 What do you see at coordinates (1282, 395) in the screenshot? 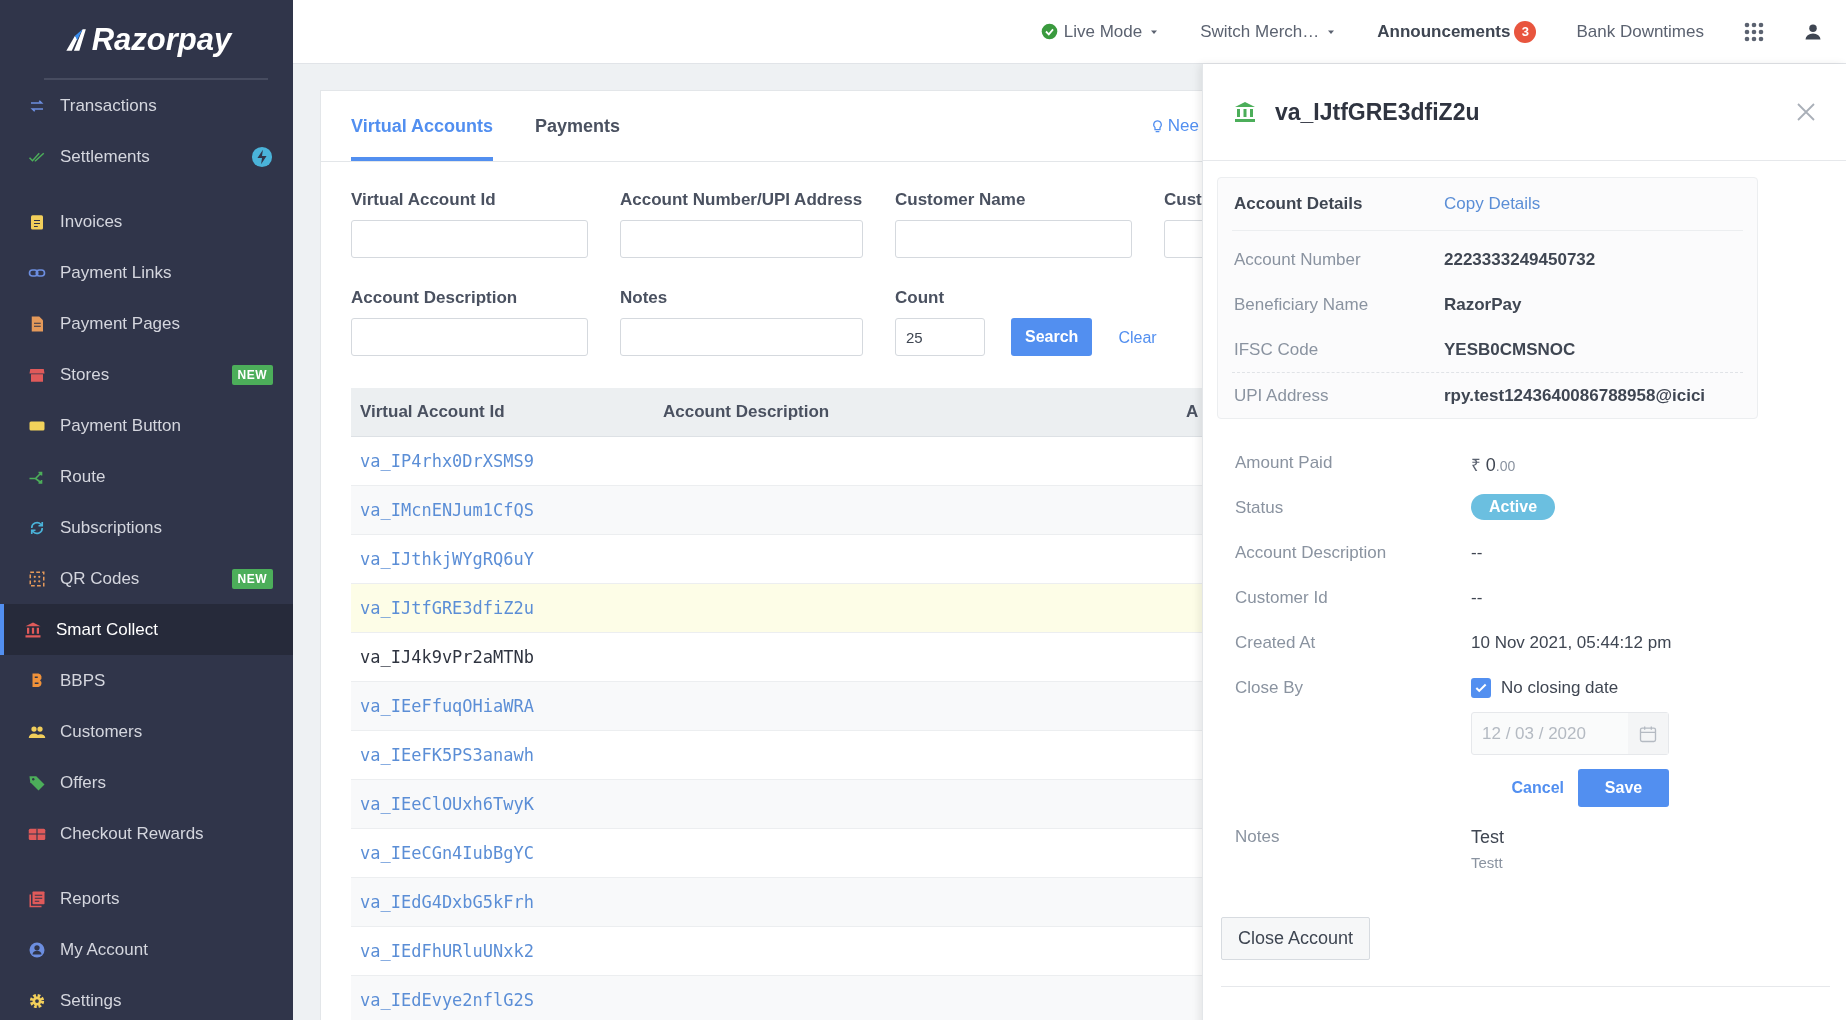
I see `detail-label: UPI Address` at bounding box center [1282, 395].